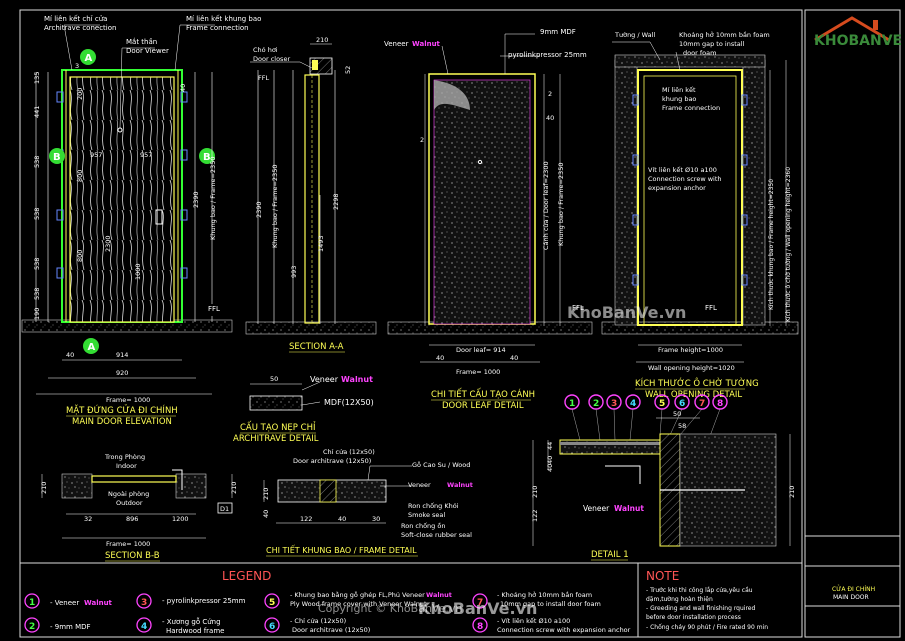  What do you see at coordinates (224, 509) in the screenshot?
I see `svg-text: D1` at bounding box center [224, 509].